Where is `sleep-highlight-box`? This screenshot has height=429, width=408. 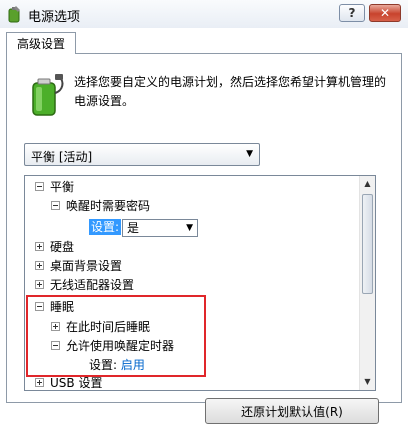
sleep-highlight-box is located at coordinates (116, 336).